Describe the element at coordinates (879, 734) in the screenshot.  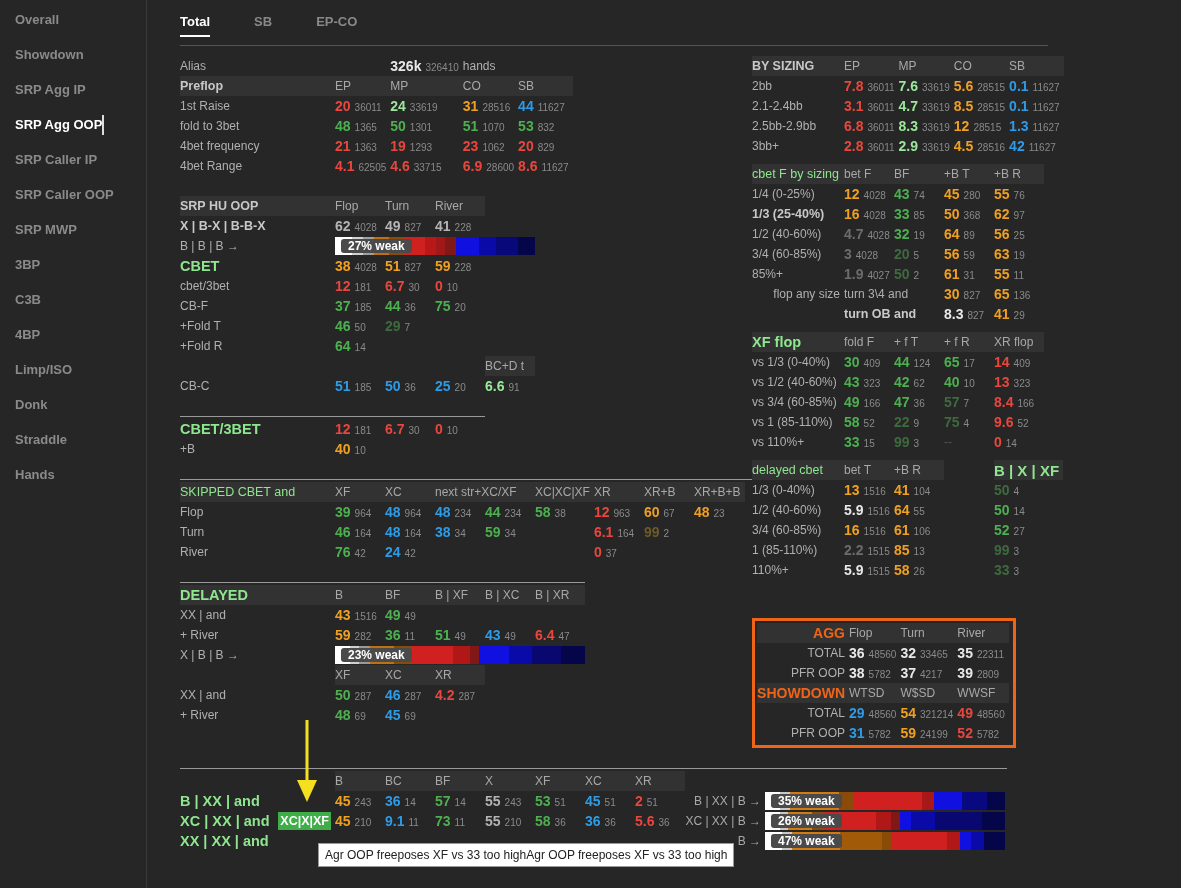
I see `sample-count: 5782` at that location.